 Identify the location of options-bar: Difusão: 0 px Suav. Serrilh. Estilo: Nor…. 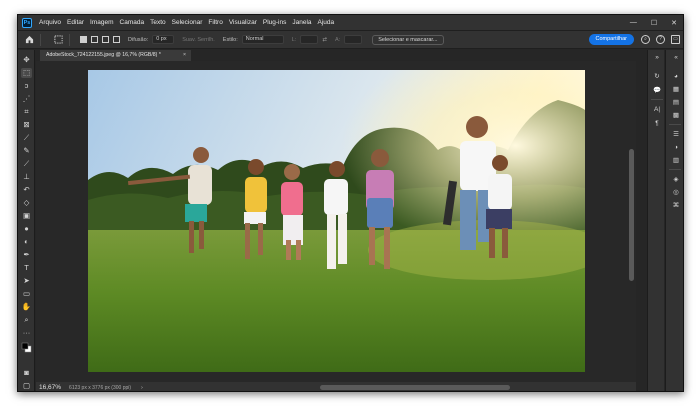
(350, 39).